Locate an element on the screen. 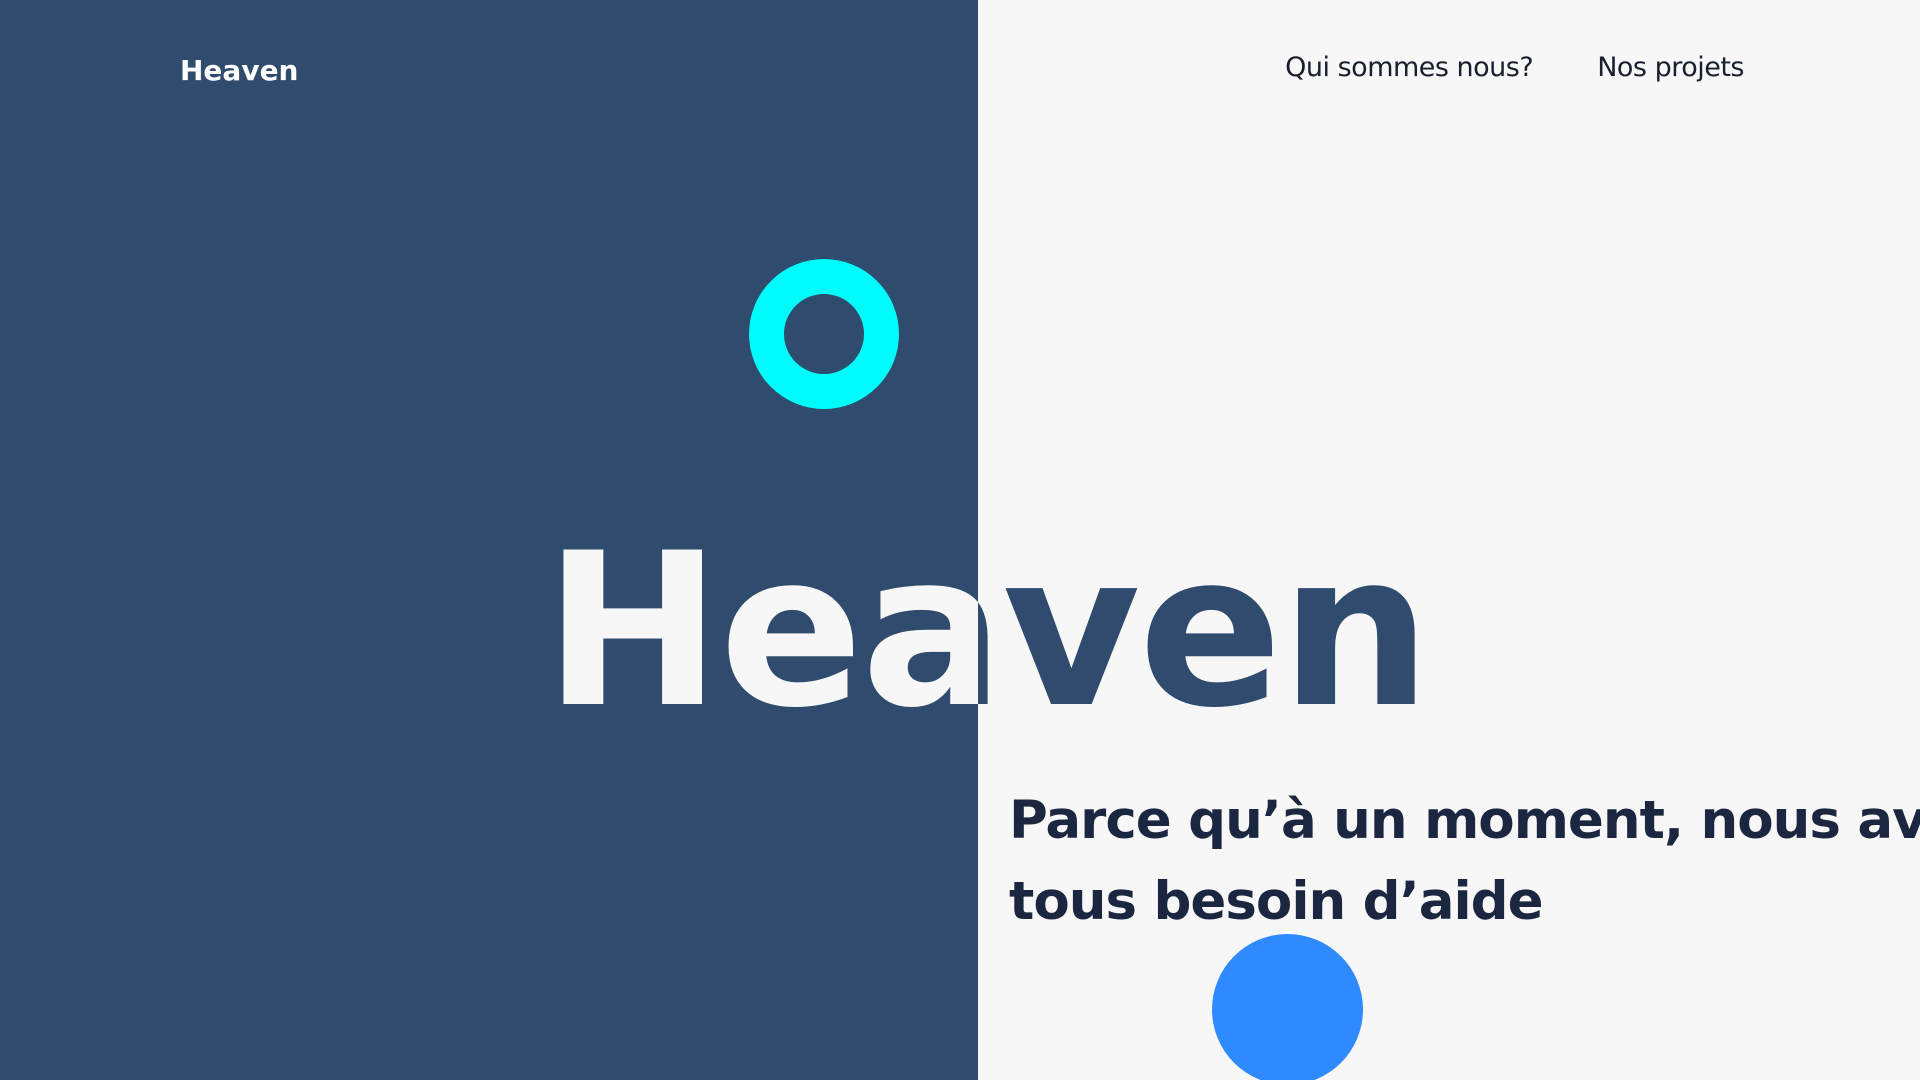  main-nav: Qui sommes nous? Nos projets is located at coordinates (1514, 67).